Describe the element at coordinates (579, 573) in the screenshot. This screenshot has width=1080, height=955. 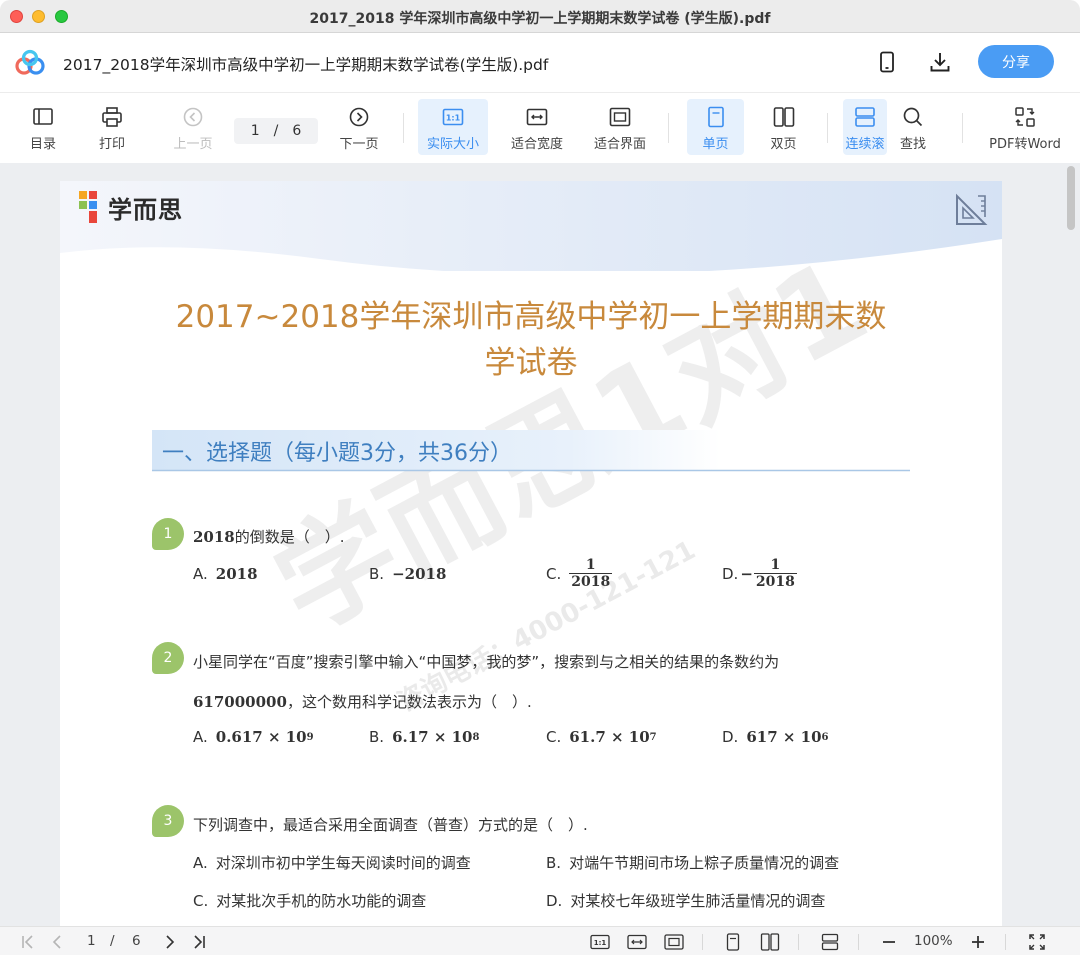
I see `q1-option-c: C. 1 2018` at that location.